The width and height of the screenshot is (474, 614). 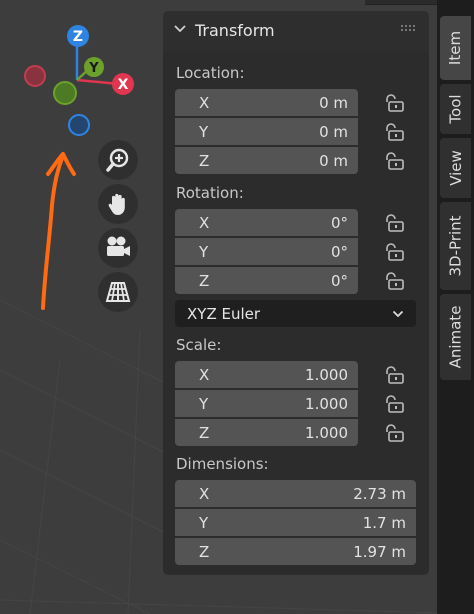 I want to click on lock-scale-y-icon, so click(x=394, y=404).